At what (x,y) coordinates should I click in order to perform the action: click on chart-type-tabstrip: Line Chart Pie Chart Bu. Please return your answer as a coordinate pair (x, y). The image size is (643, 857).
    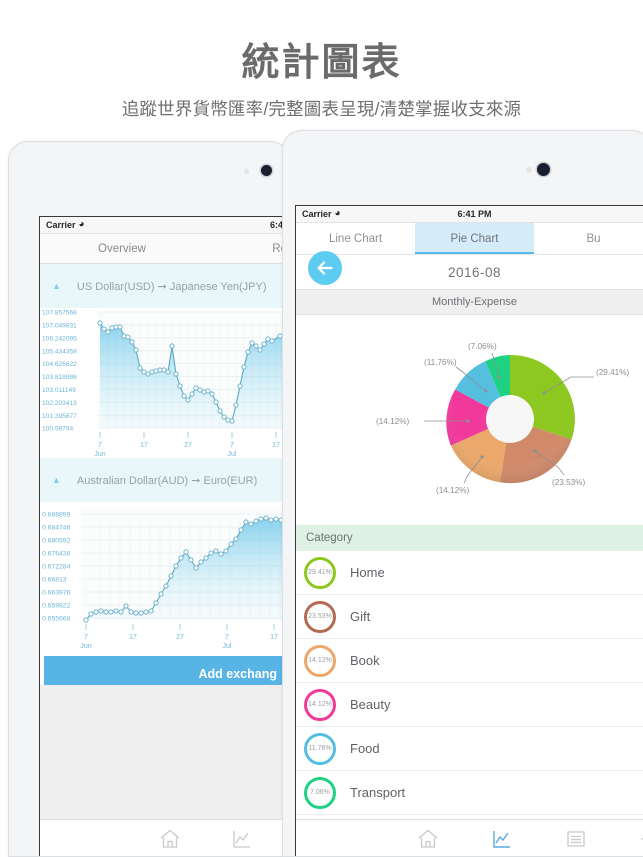
    Looking at the image, I should click on (469, 239).